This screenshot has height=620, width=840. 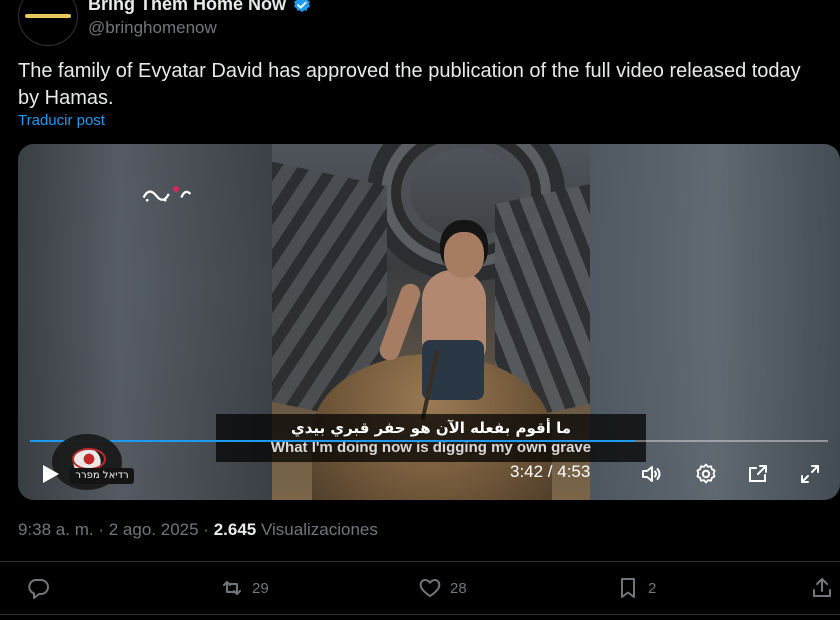 What do you see at coordinates (464, 255) in the screenshot?
I see `person-head` at bounding box center [464, 255].